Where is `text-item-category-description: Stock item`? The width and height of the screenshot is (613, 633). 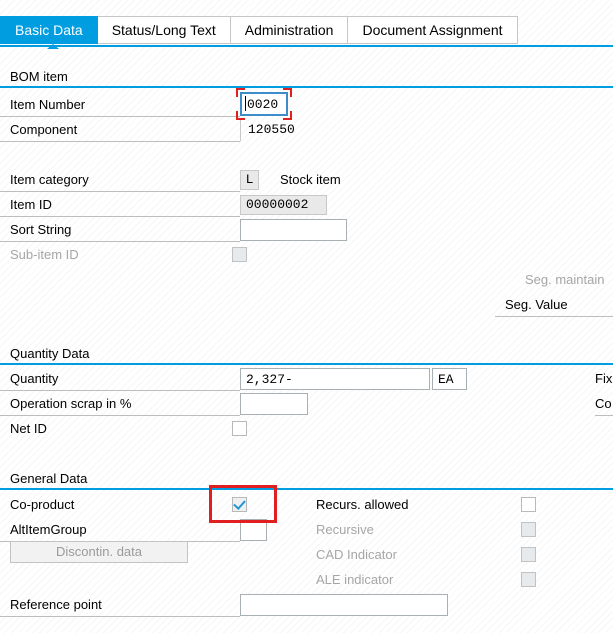
text-item-category-description: Stock item is located at coordinates (310, 179).